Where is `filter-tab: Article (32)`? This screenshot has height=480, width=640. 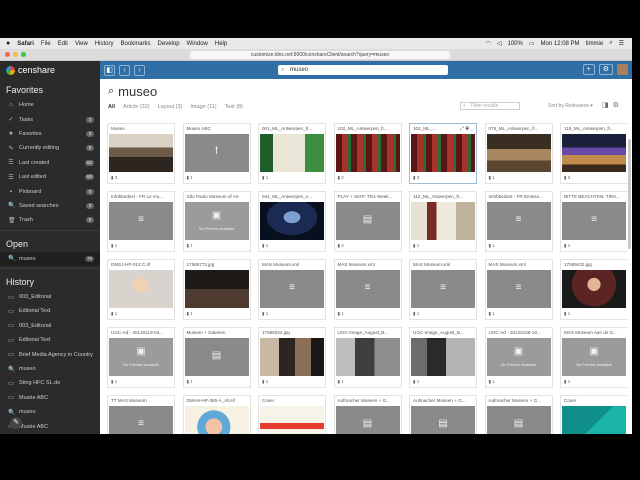 filter-tab: Article (32) is located at coordinates (136, 107).